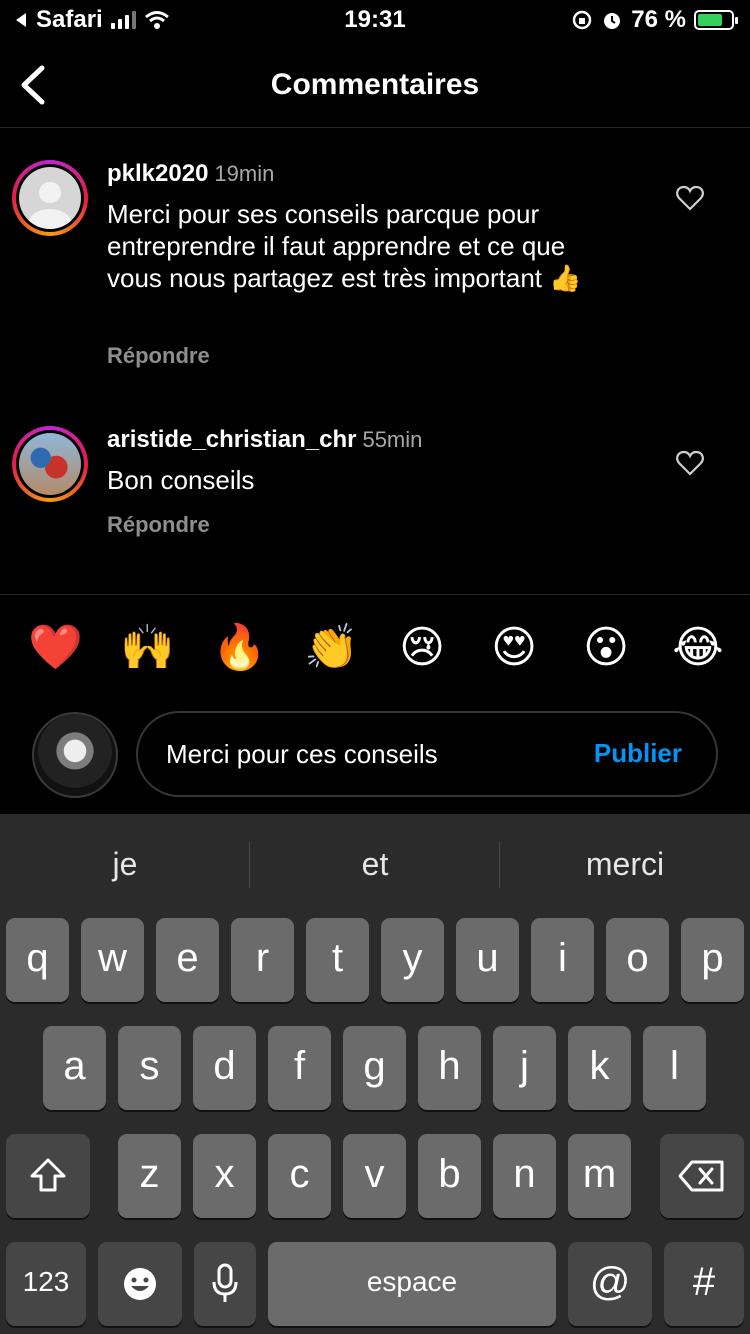 Image resolution: width=750 pixels, height=1334 pixels. I want to click on nav-header: Commentaires, so click(375, 86).